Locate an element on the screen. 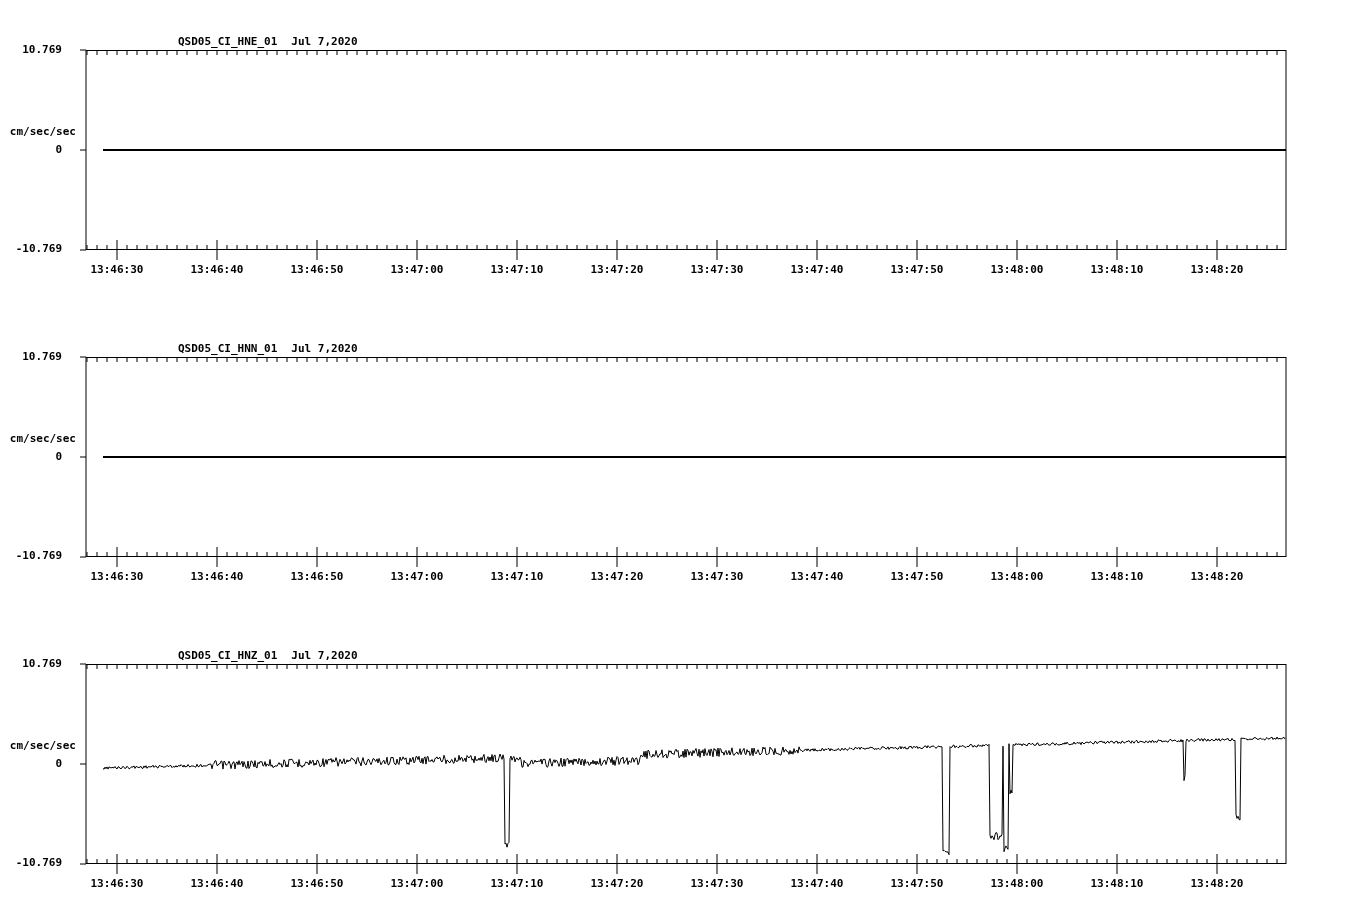 The image size is (1358, 924). chart-title: QSD05_CI_HNE_01 is located at coordinates (228, 42).